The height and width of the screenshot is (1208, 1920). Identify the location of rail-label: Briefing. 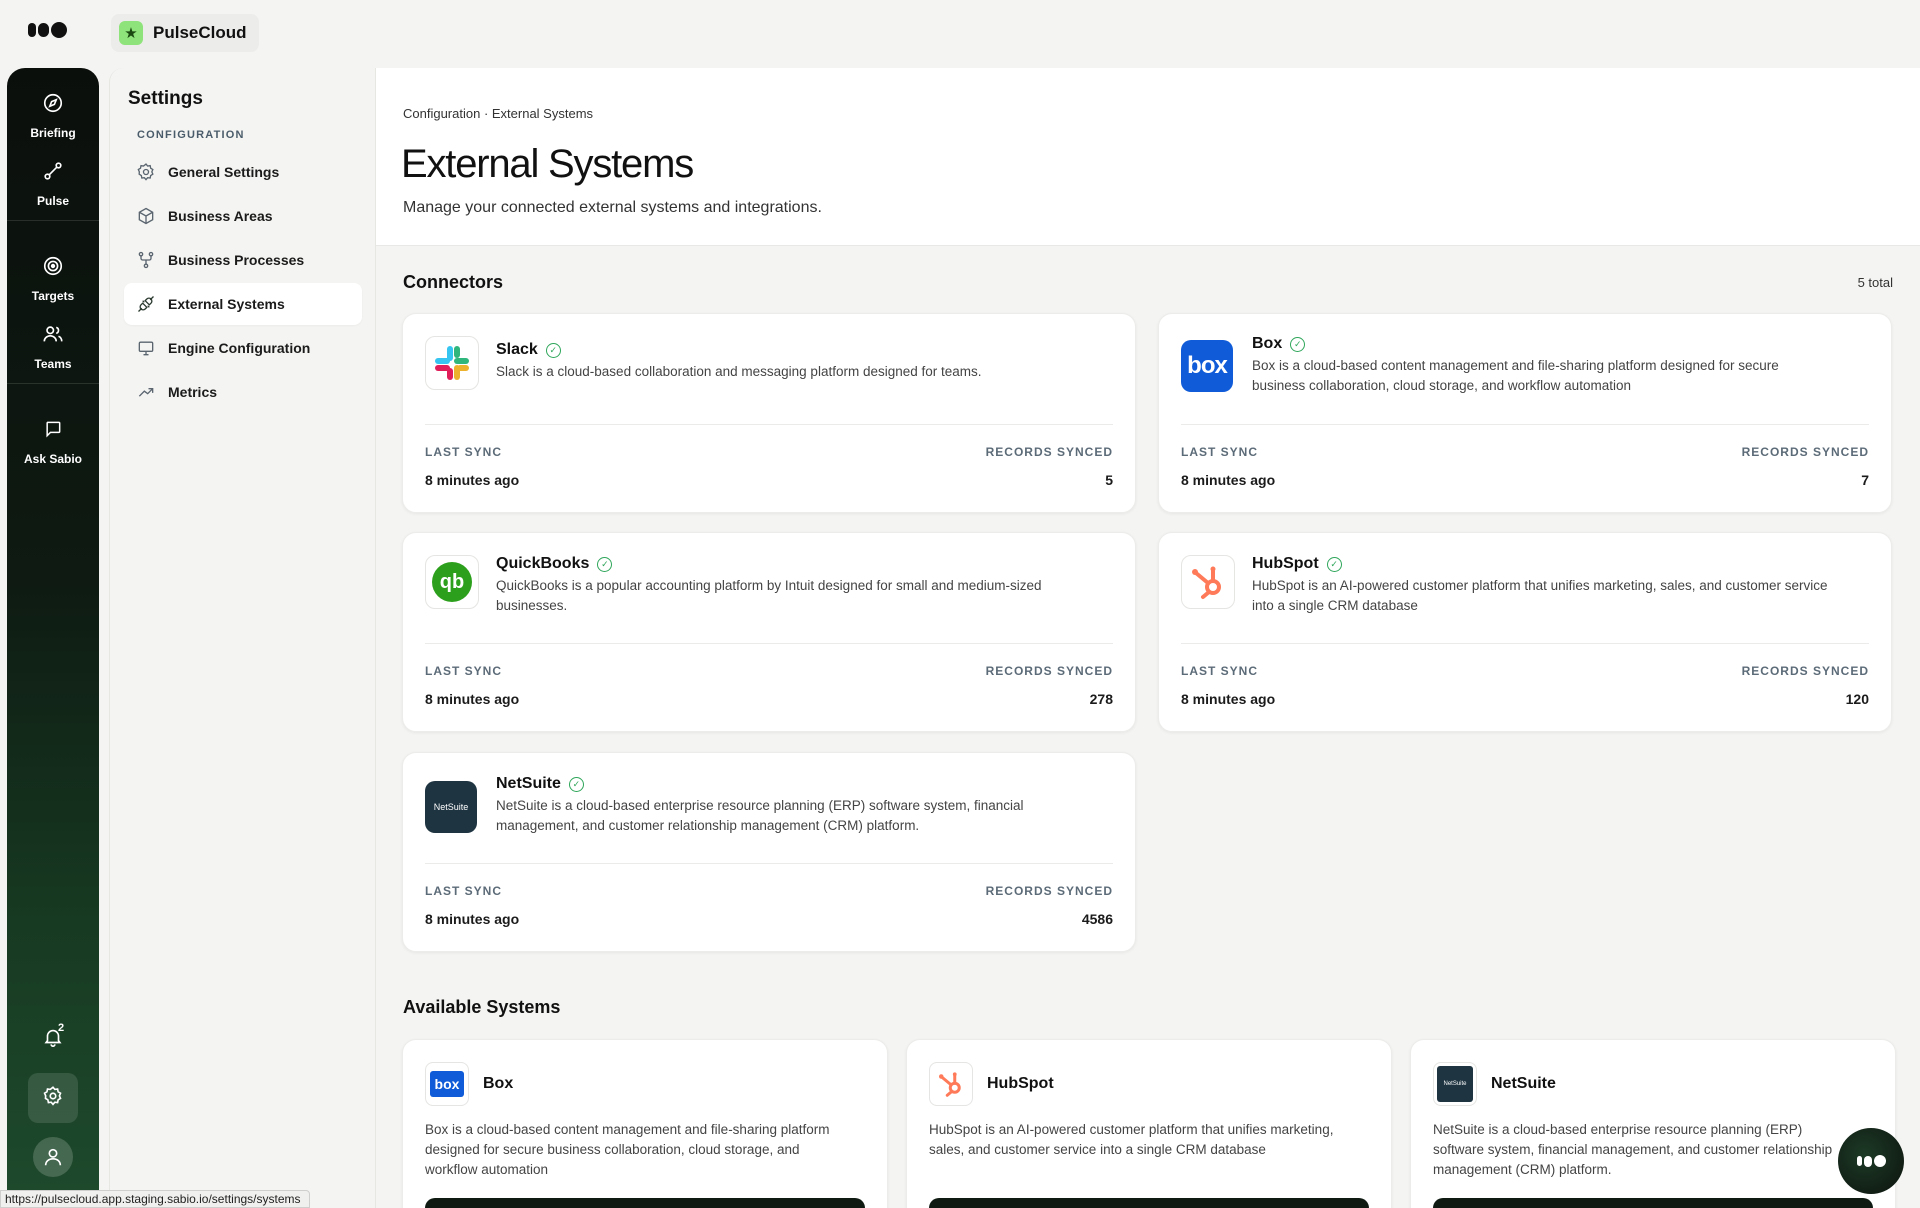
(53, 133).